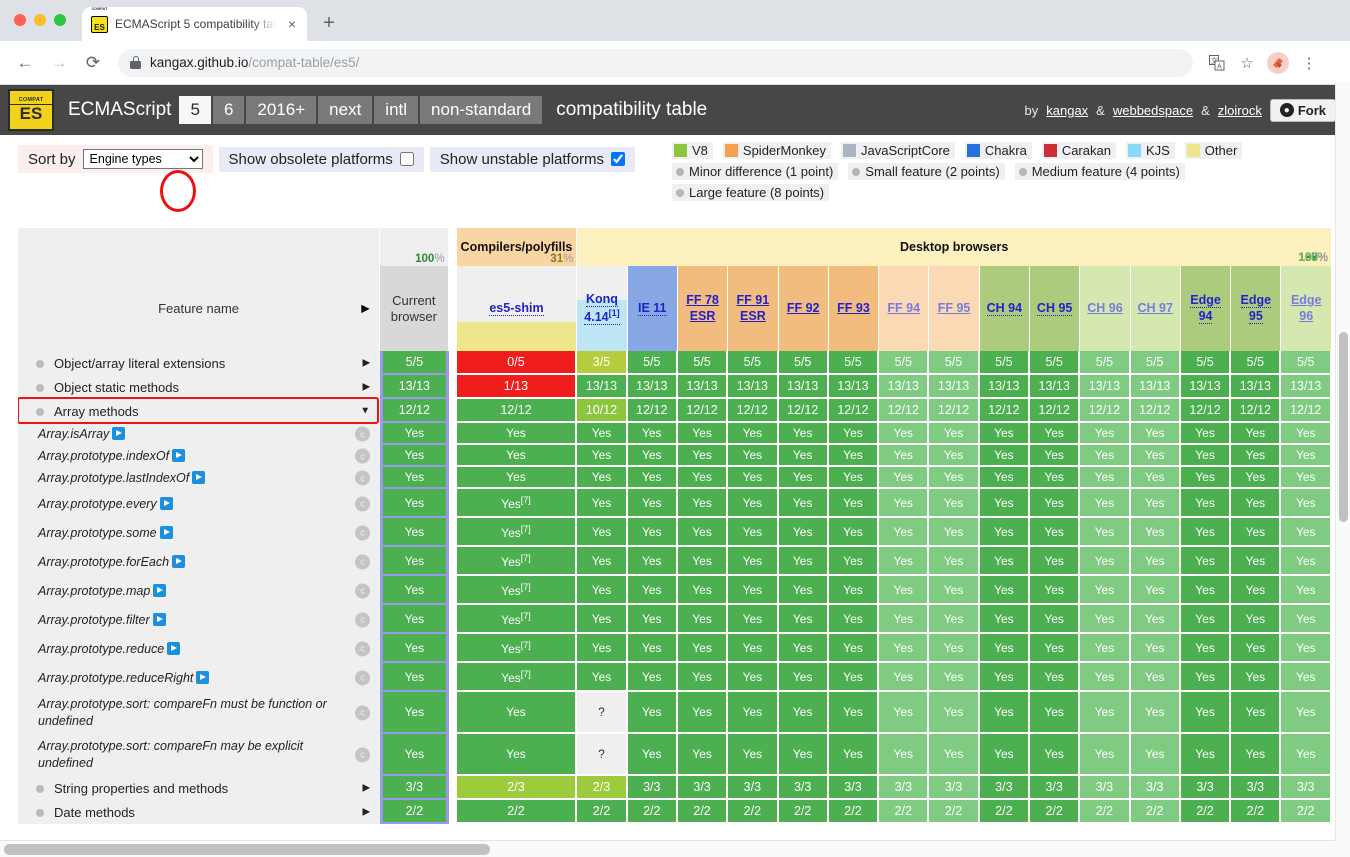 This screenshot has width=1350, height=857. What do you see at coordinates (247, 849) in the screenshot?
I see `horizontal-scroll-thumb` at bounding box center [247, 849].